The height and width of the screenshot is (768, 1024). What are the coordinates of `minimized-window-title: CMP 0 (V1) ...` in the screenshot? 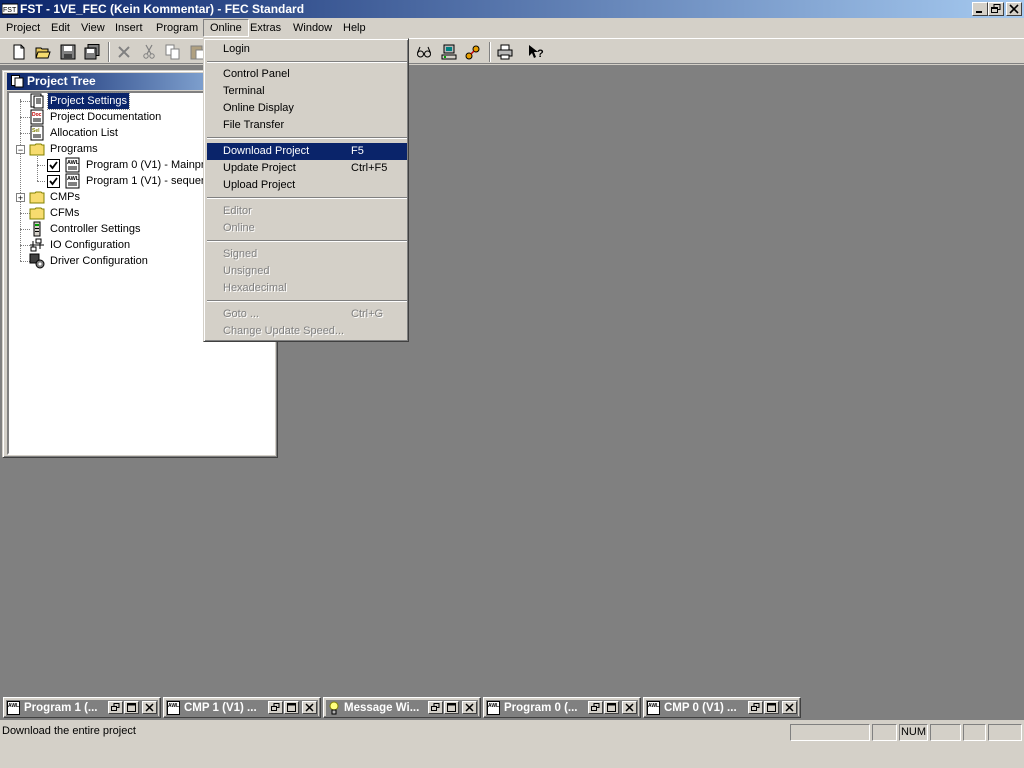 It's located at (700, 708).